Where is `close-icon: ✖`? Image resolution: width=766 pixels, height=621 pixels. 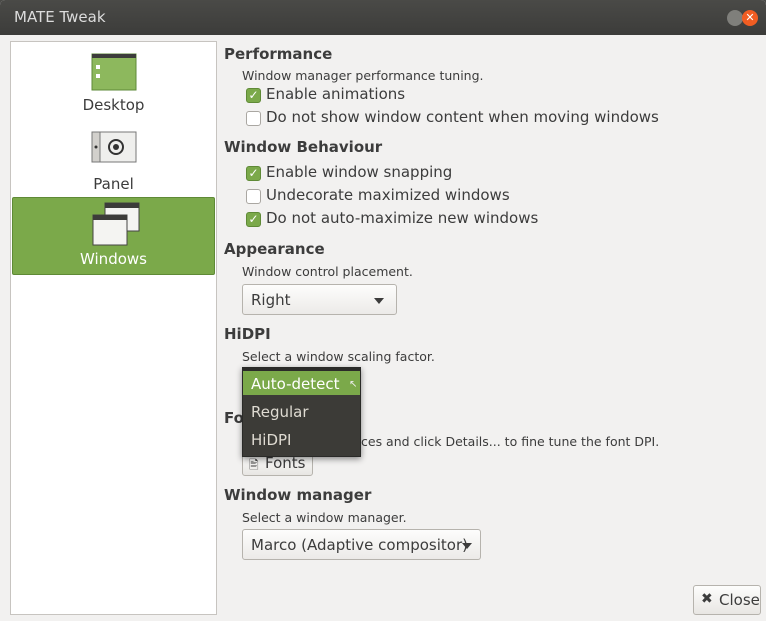 close-icon: ✖ is located at coordinates (707, 599).